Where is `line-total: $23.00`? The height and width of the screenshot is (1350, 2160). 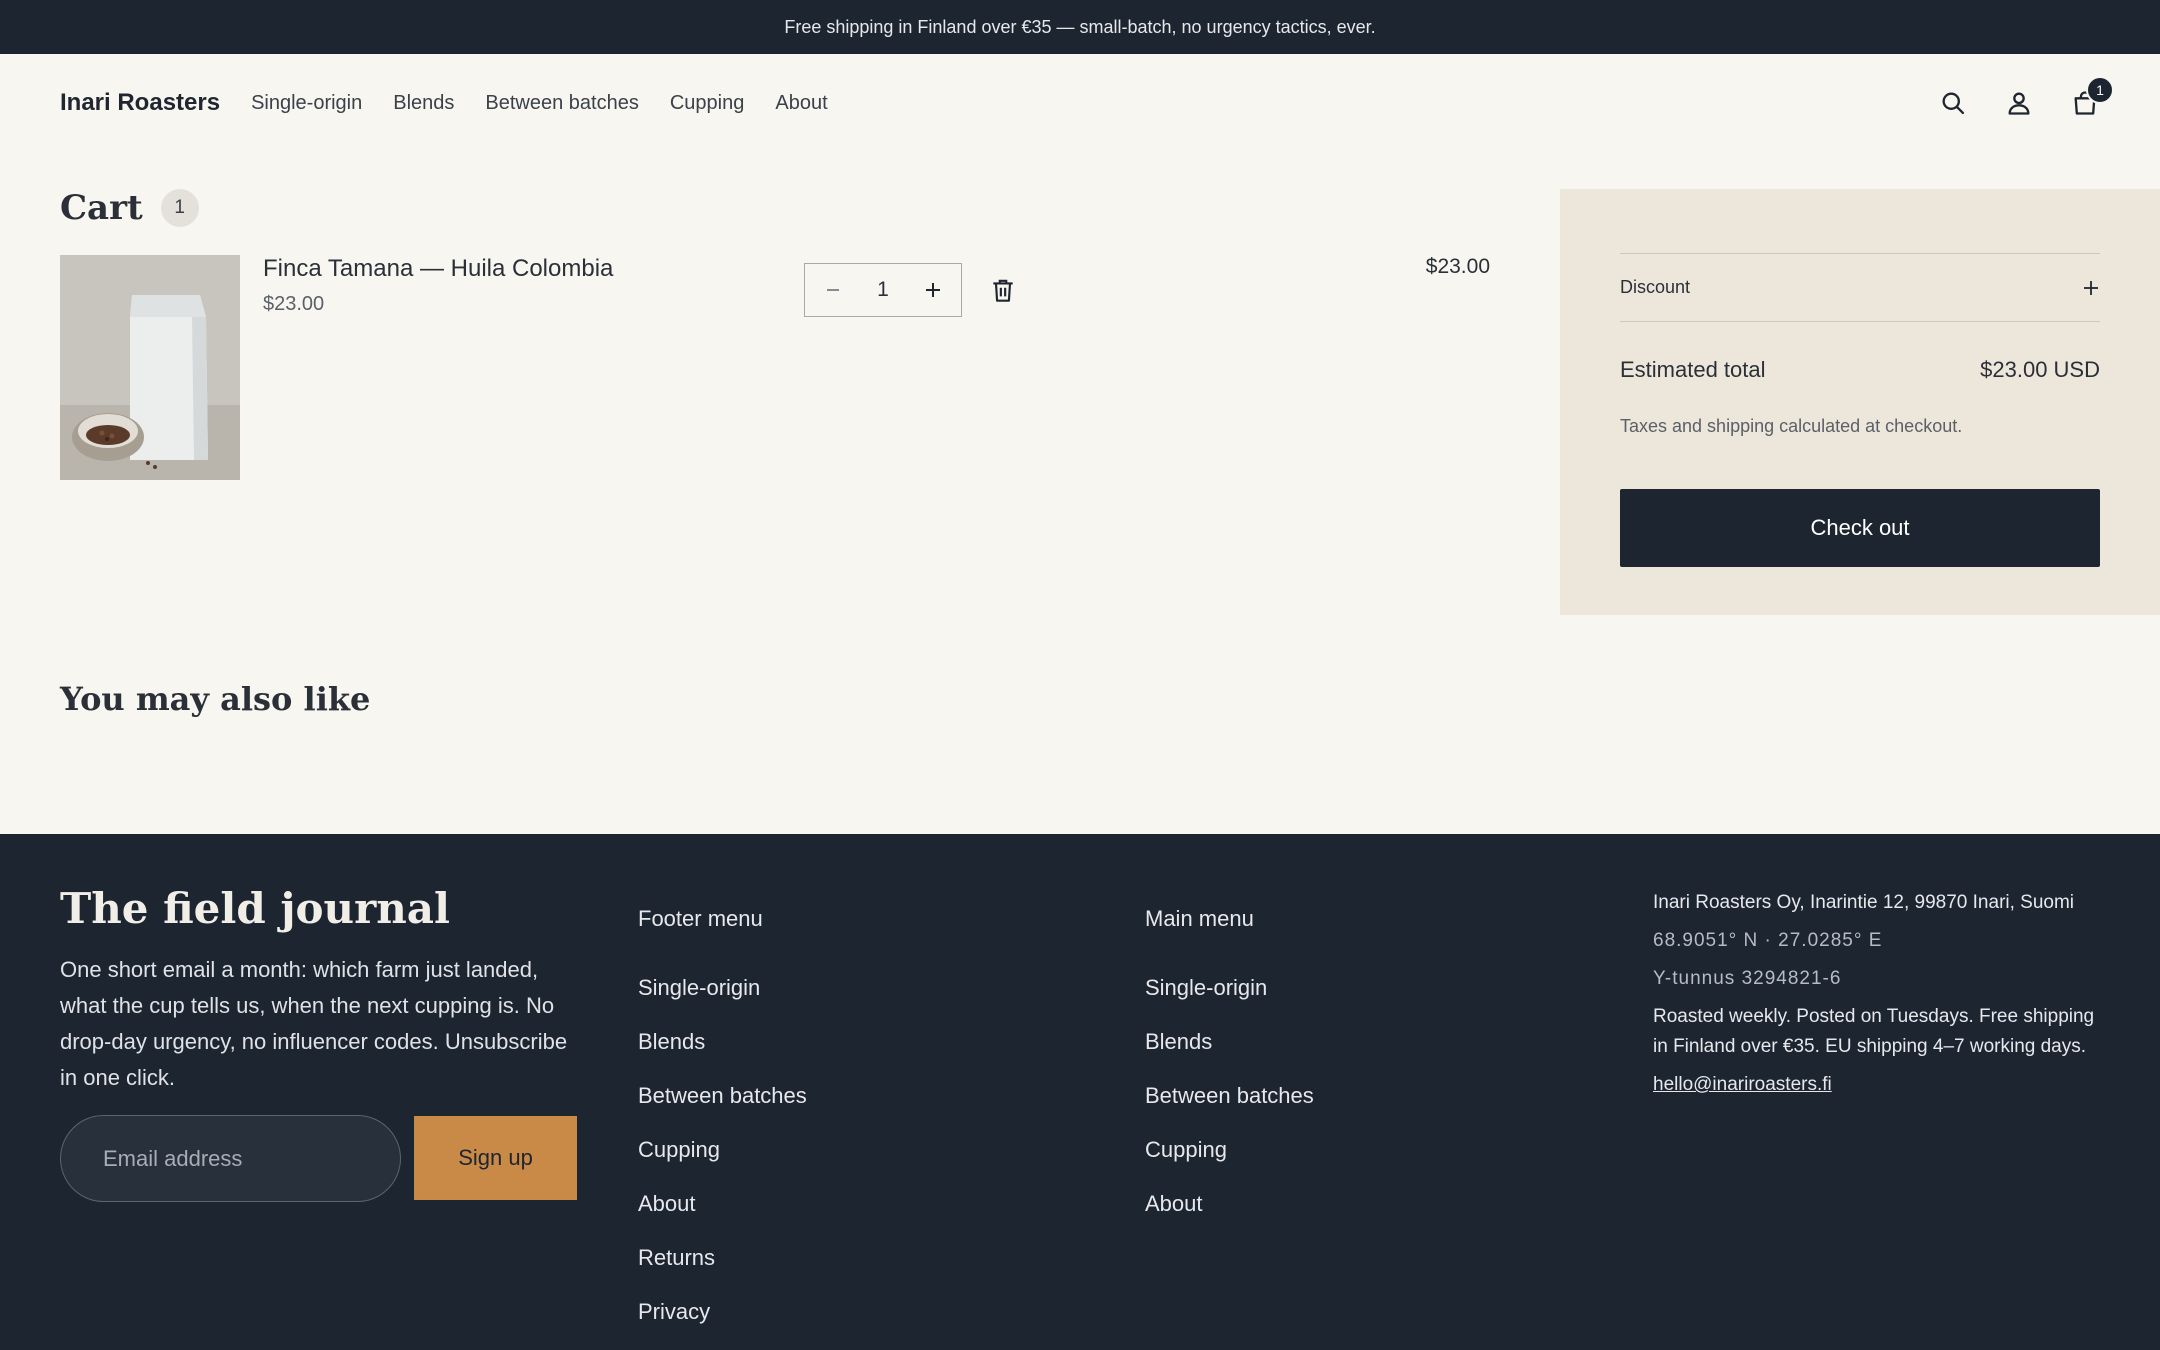 line-total: $23.00 is located at coordinates (1457, 266).